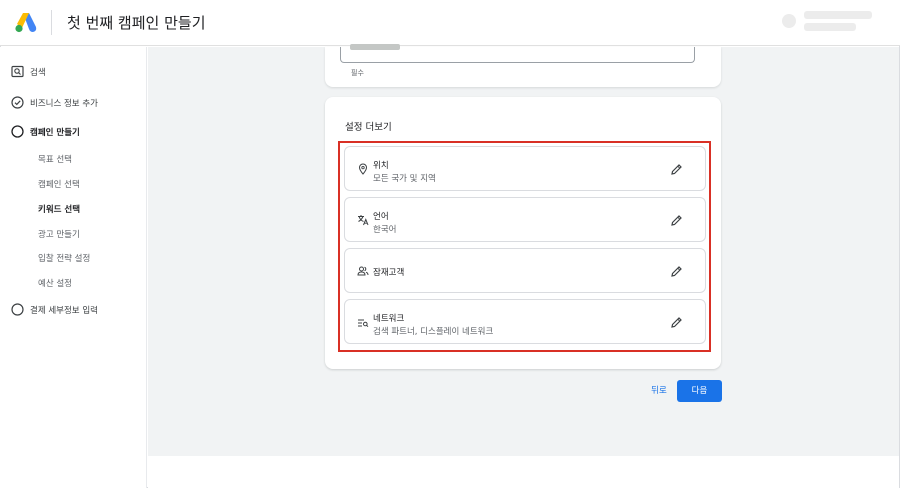 The width and height of the screenshot is (900, 488). I want to click on sidebar-item-label: 캠페인 만들기, so click(55, 133).